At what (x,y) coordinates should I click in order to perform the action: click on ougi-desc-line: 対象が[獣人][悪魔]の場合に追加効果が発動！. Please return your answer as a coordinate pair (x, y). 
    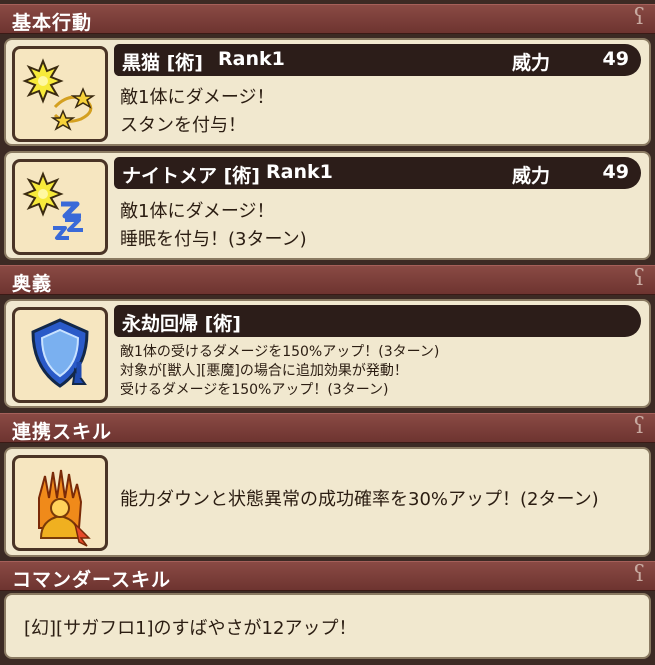
    Looking at the image, I should click on (264, 371).